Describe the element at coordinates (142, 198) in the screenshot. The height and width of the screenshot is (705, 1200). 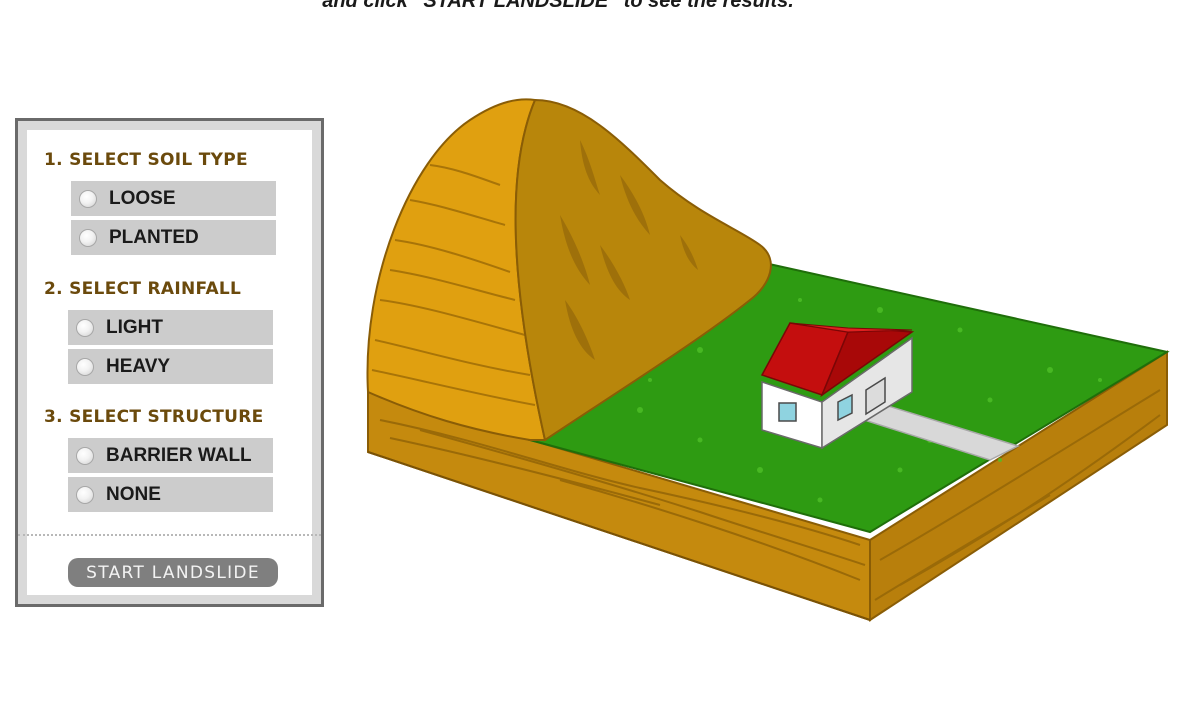
I see `option-label: LOOSE` at that location.